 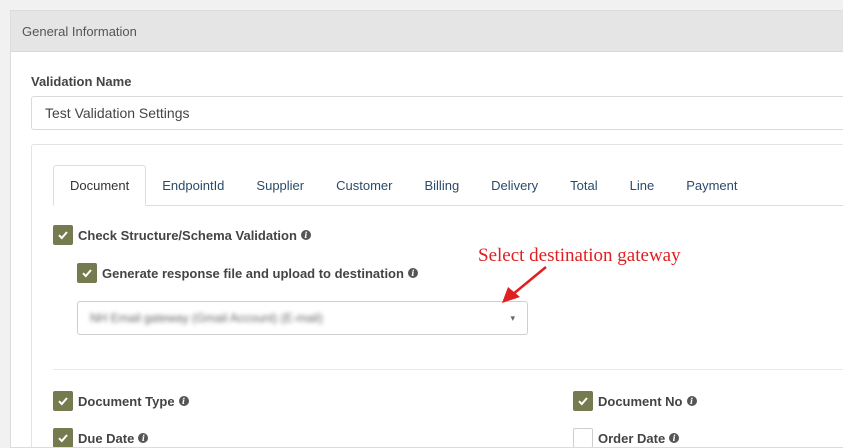 I want to click on panel-header: General Information, so click(x=427, y=31).